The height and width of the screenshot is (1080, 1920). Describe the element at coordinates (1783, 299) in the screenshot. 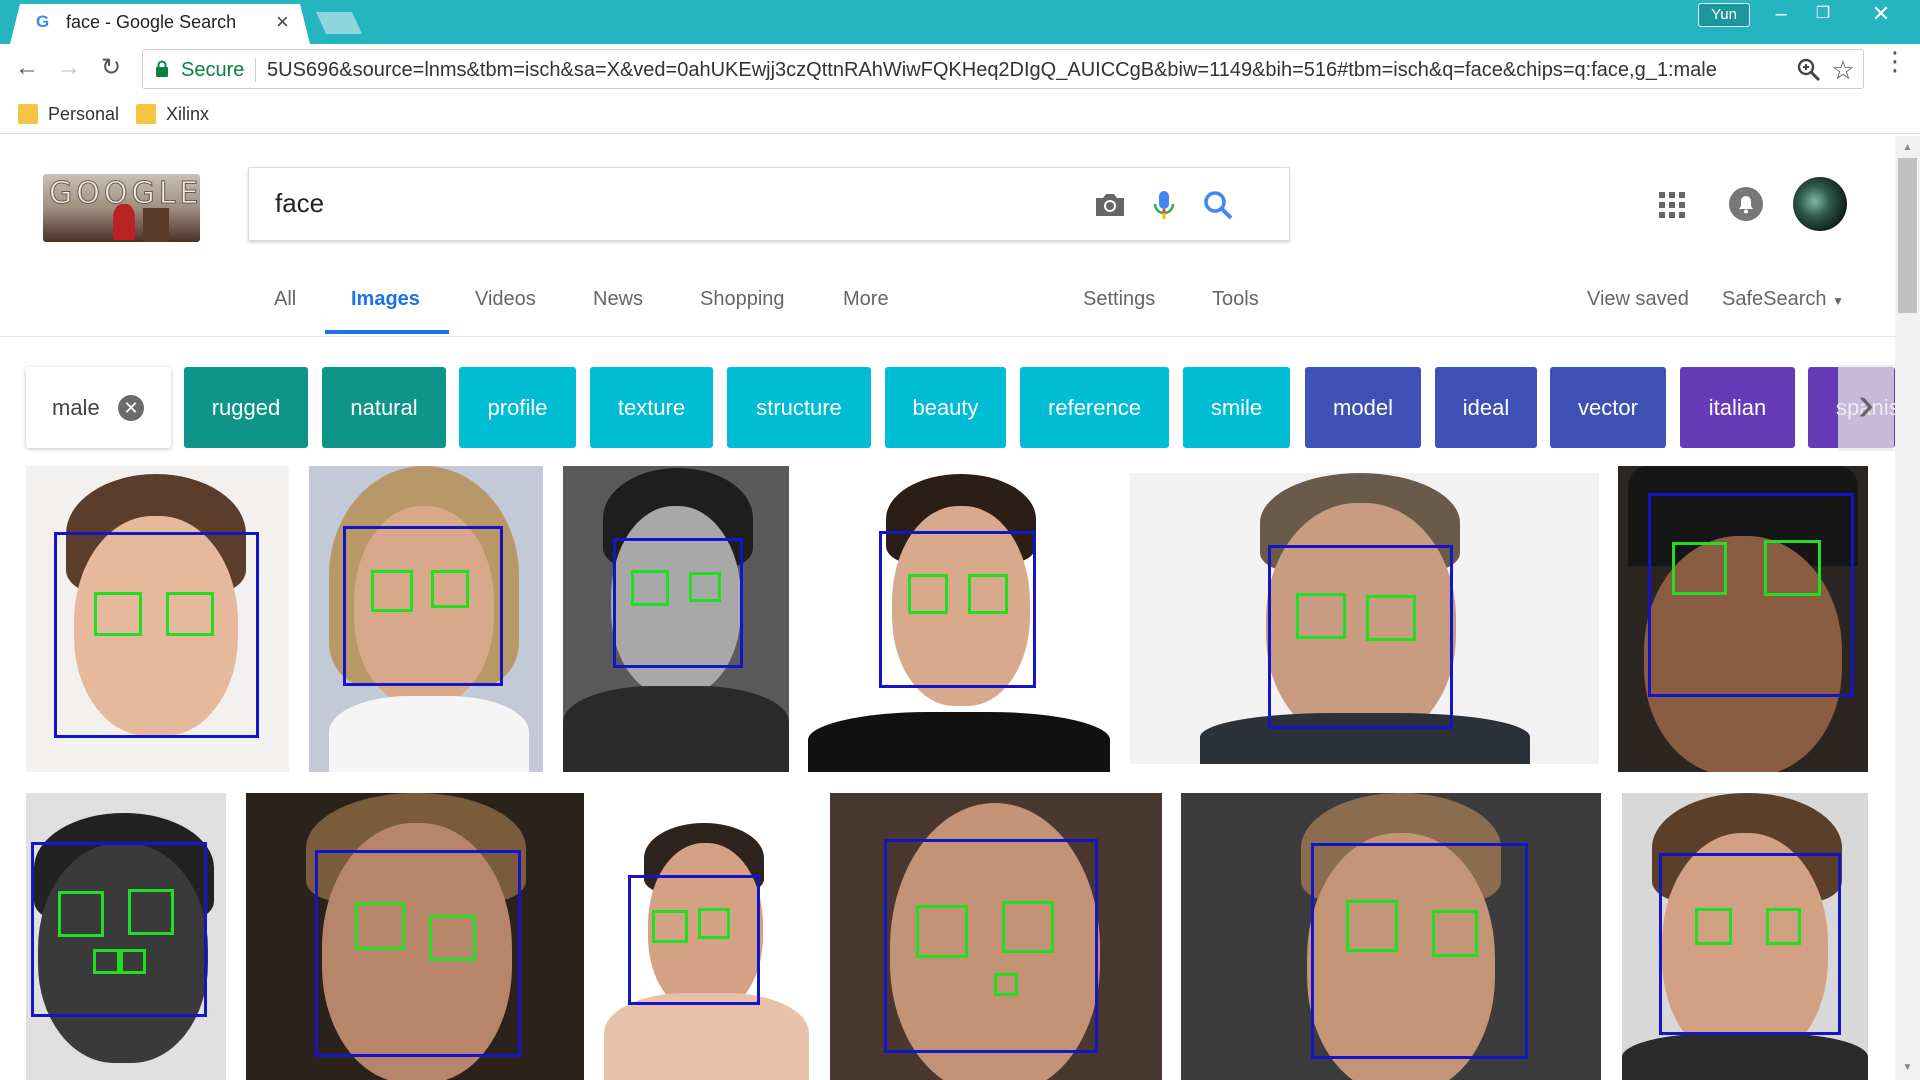

I see `safesearch-dropdown: SafeSearch ▼` at that location.